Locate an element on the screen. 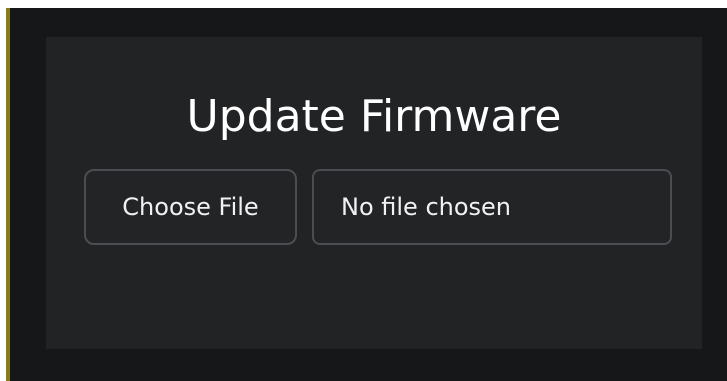  page-title: Update Firmware is located at coordinates (374, 116).